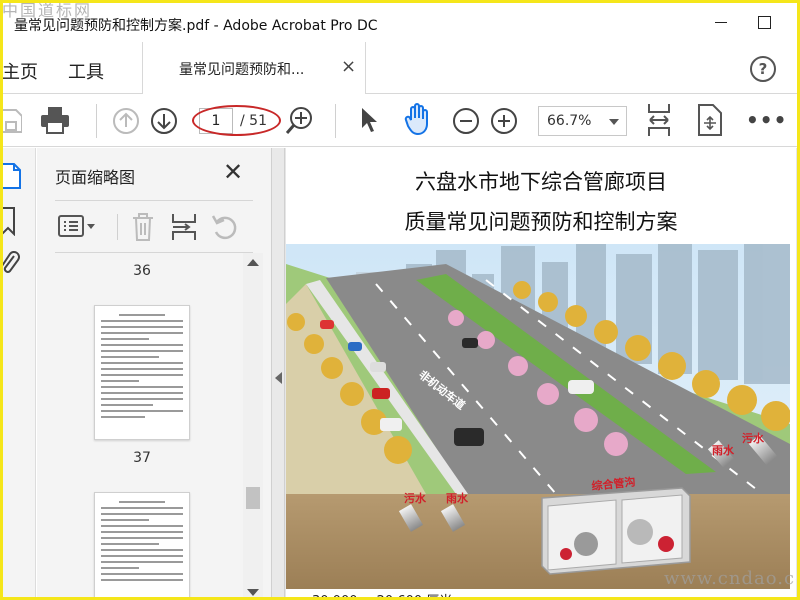  I want to click on thumbnail-options-icon, so click(77, 227).